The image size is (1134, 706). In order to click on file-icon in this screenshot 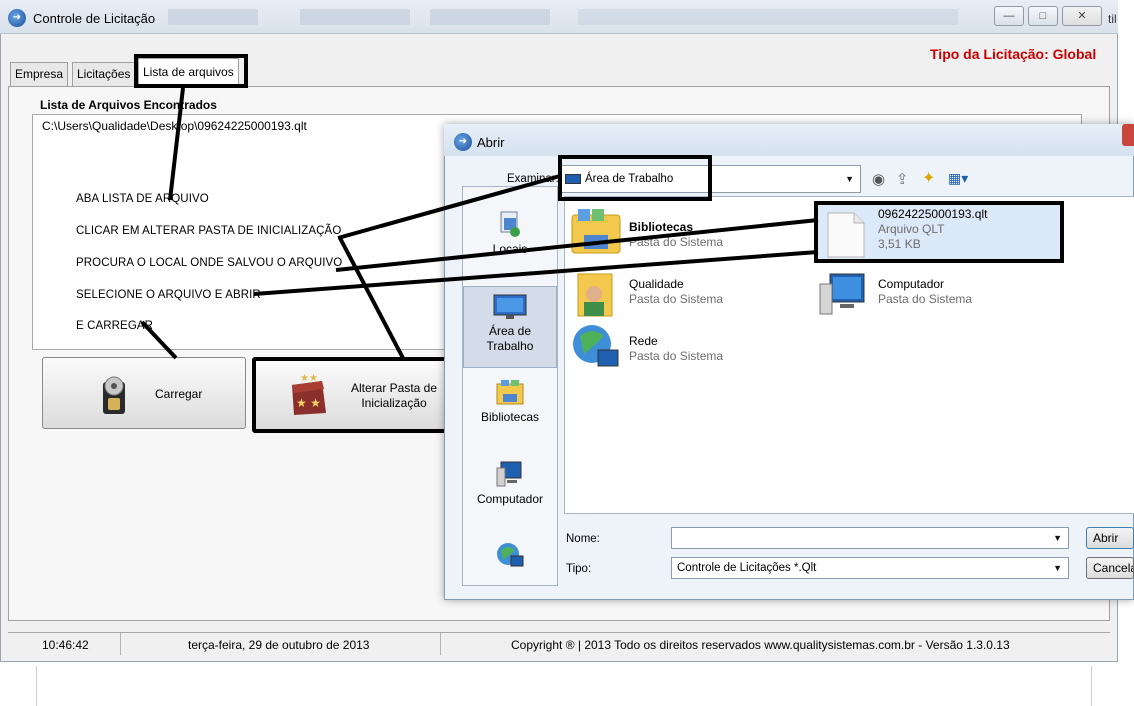, I will do `click(845, 235)`.